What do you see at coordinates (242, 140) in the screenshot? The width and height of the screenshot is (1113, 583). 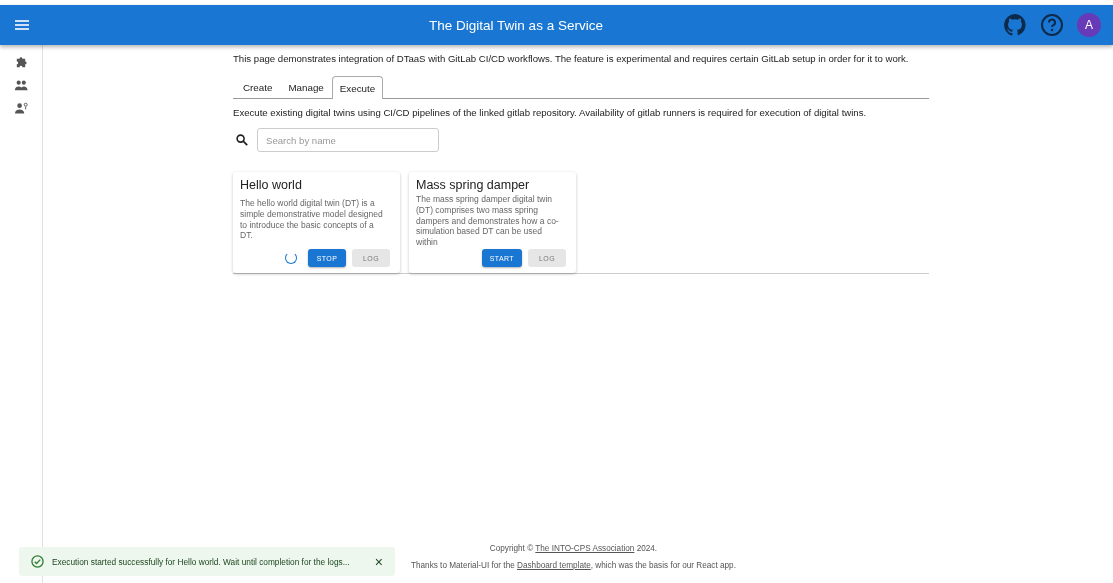 I see `search-icon` at bounding box center [242, 140].